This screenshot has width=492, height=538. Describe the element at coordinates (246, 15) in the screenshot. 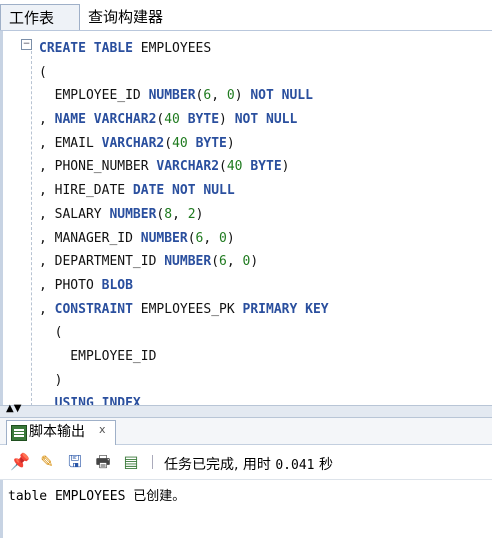

I see `editor-tab-bar: 工作表 查询构建器` at that location.